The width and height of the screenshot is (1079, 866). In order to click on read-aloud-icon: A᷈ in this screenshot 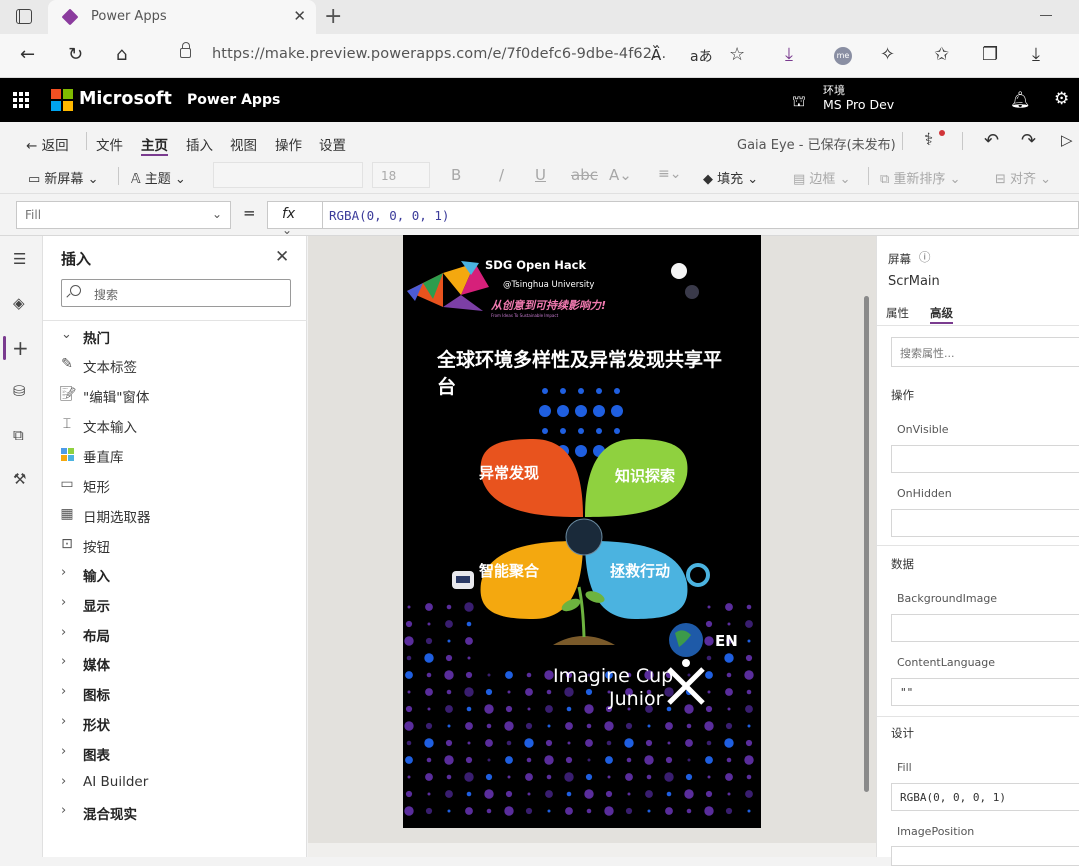, I will do `click(656, 55)`.